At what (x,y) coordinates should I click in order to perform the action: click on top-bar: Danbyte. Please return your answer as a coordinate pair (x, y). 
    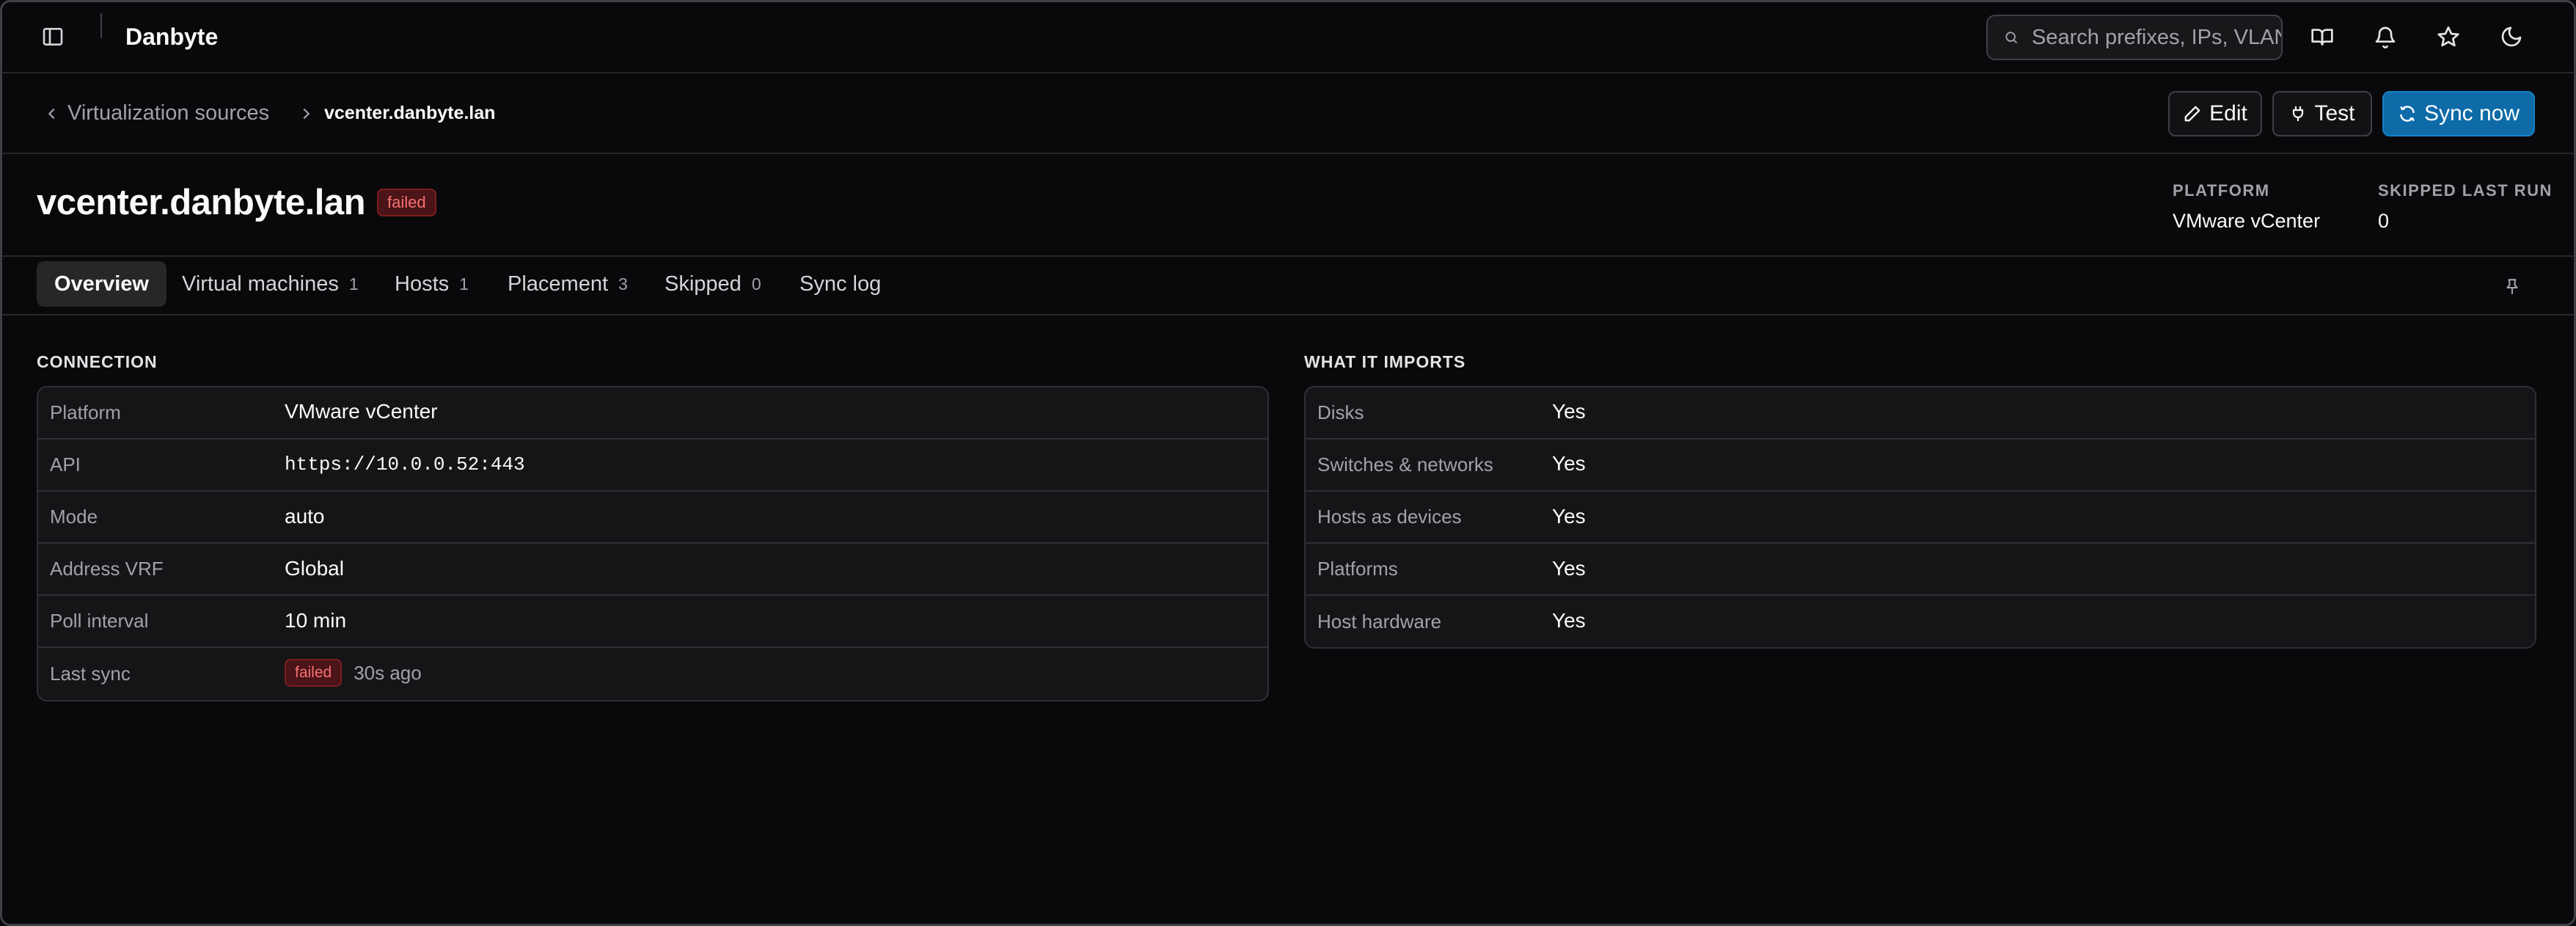
    Looking at the image, I should click on (1288, 36).